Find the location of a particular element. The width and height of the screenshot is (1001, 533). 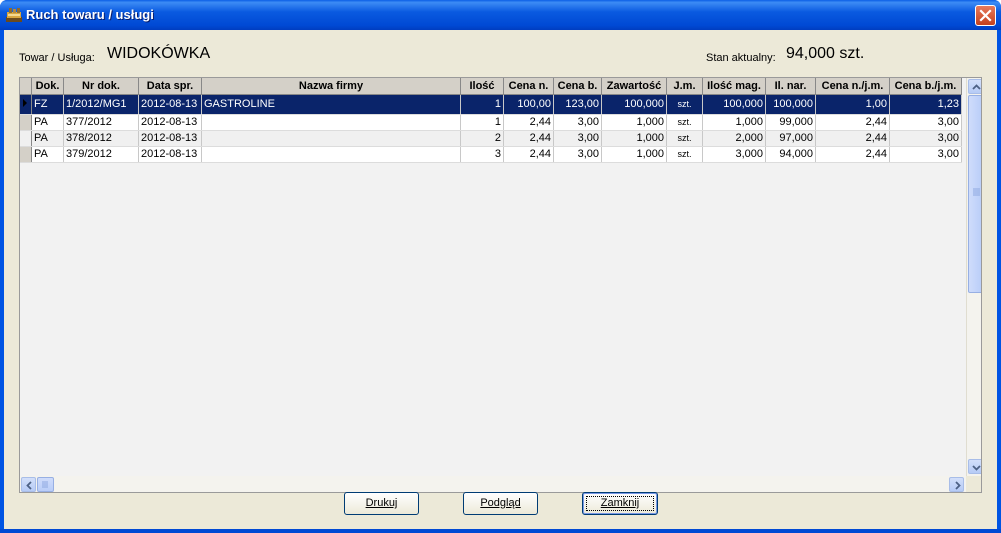

cell-zawartosc: 100,000 is located at coordinates (634, 104).